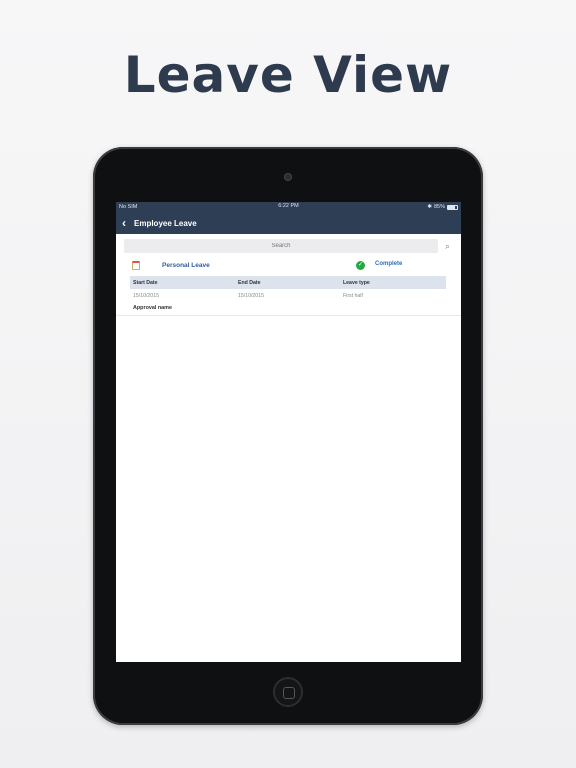  What do you see at coordinates (281, 246) in the screenshot?
I see `search-input` at bounding box center [281, 246].